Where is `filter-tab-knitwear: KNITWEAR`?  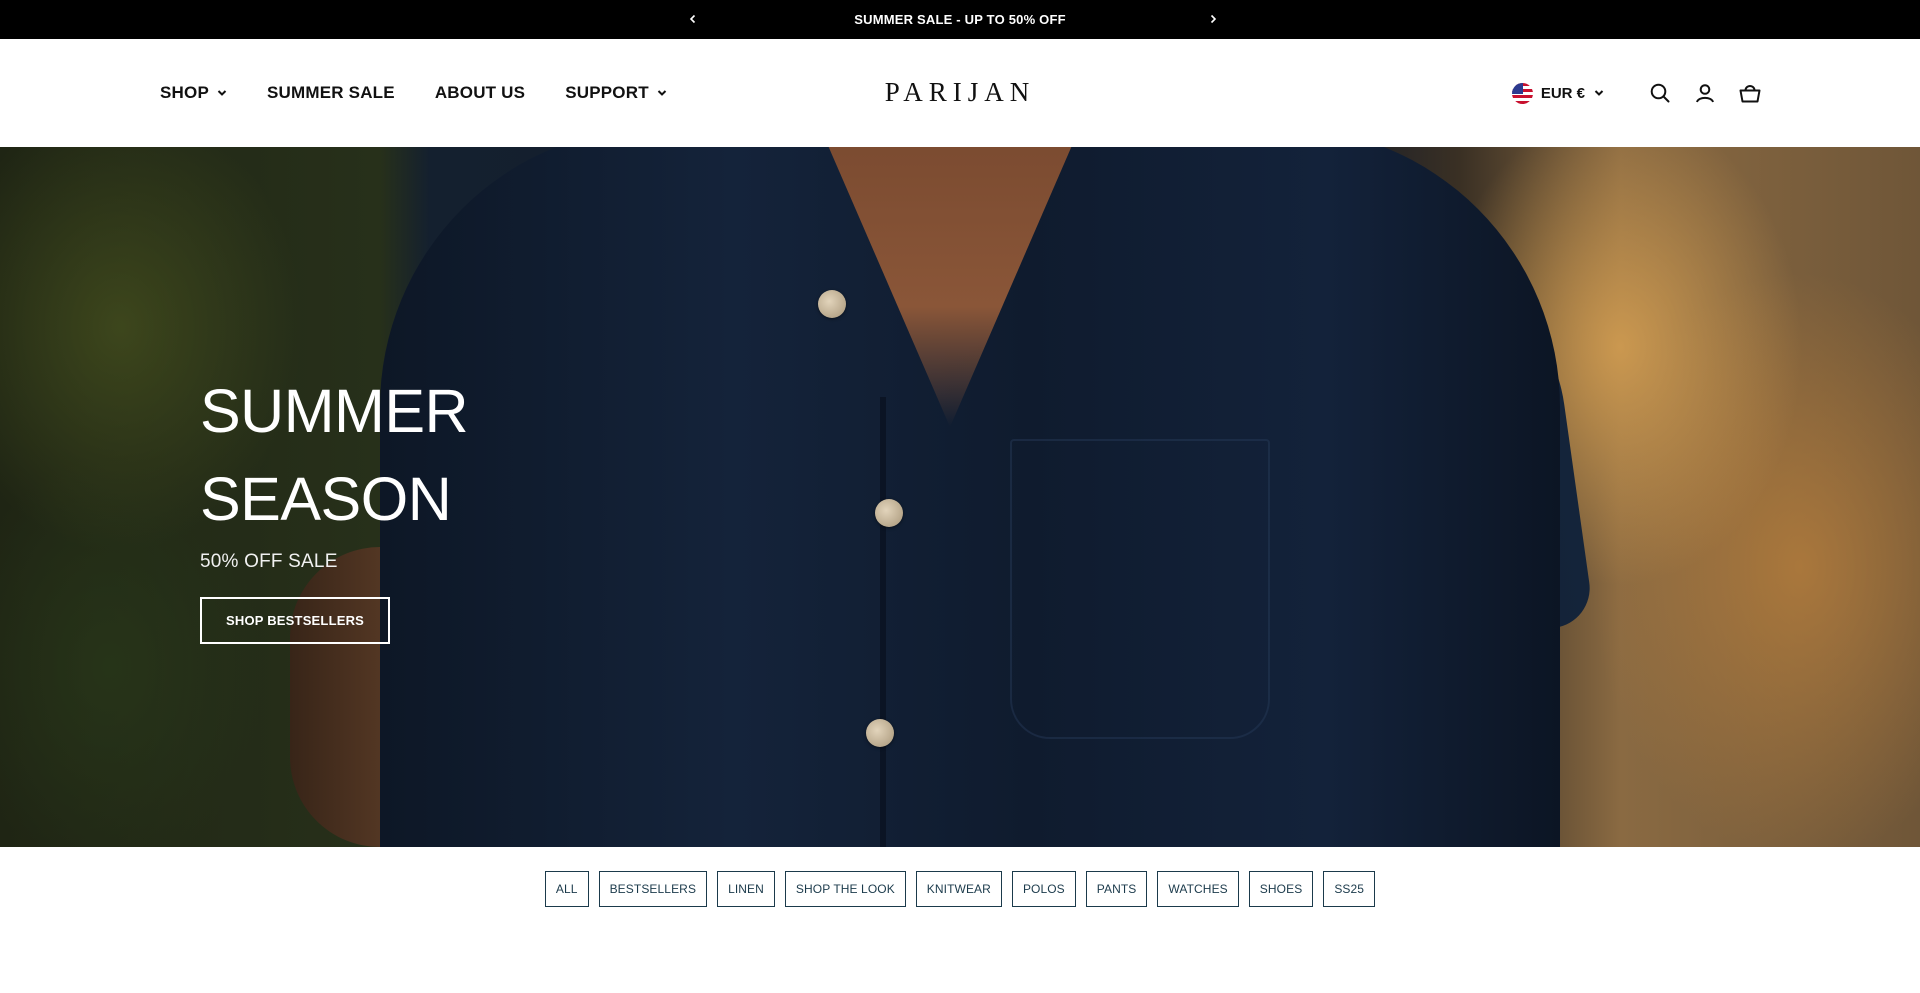
filter-tab-knitwear: KNITWEAR is located at coordinates (958, 889).